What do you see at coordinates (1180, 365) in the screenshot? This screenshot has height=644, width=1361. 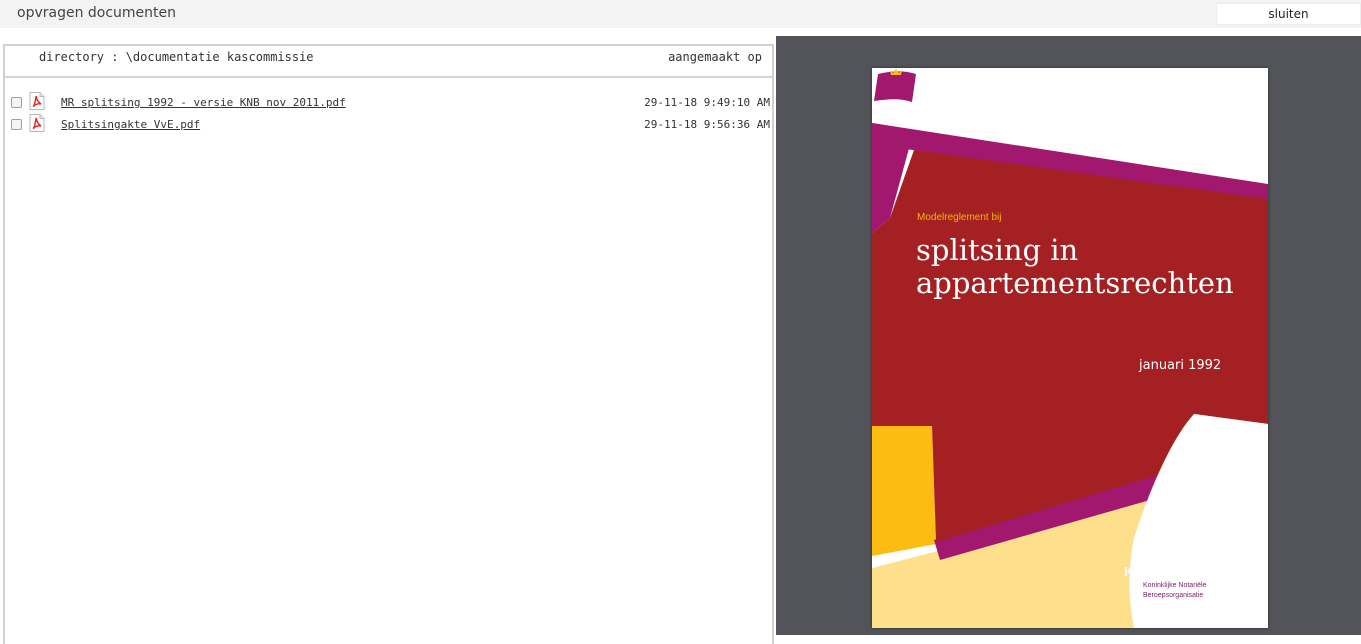 I see `cover-date: januari 1992` at bounding box center [1180, 365].